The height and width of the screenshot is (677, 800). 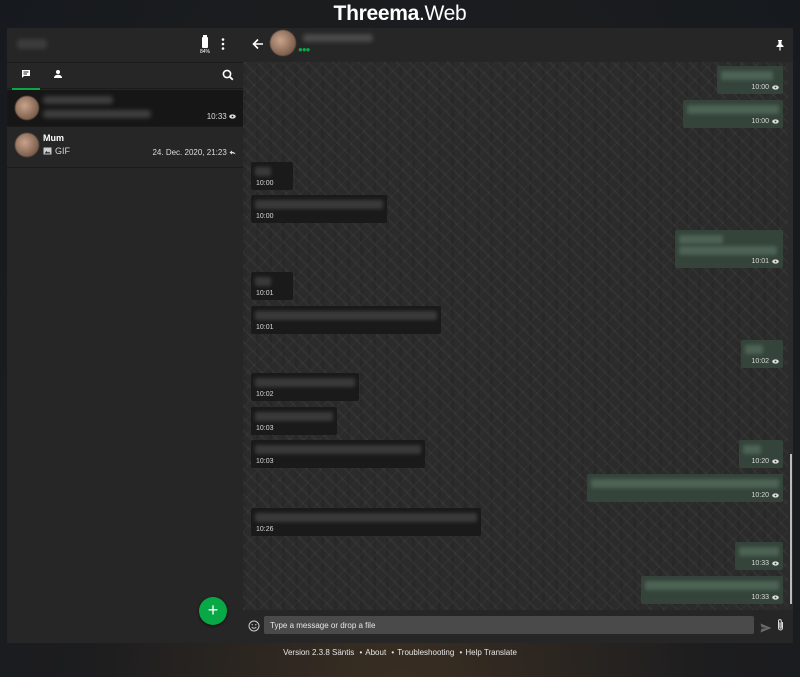 I want to click on threema-web-logo: Threema.Web, so click(x=400, y=13).